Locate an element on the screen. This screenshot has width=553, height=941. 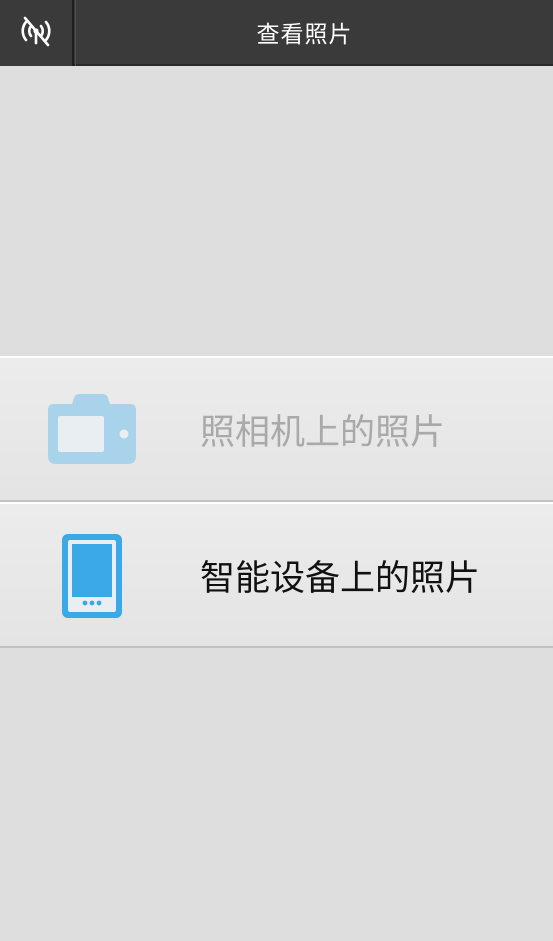
top-bar: 查看照片 is located at coordinates (276, 33).